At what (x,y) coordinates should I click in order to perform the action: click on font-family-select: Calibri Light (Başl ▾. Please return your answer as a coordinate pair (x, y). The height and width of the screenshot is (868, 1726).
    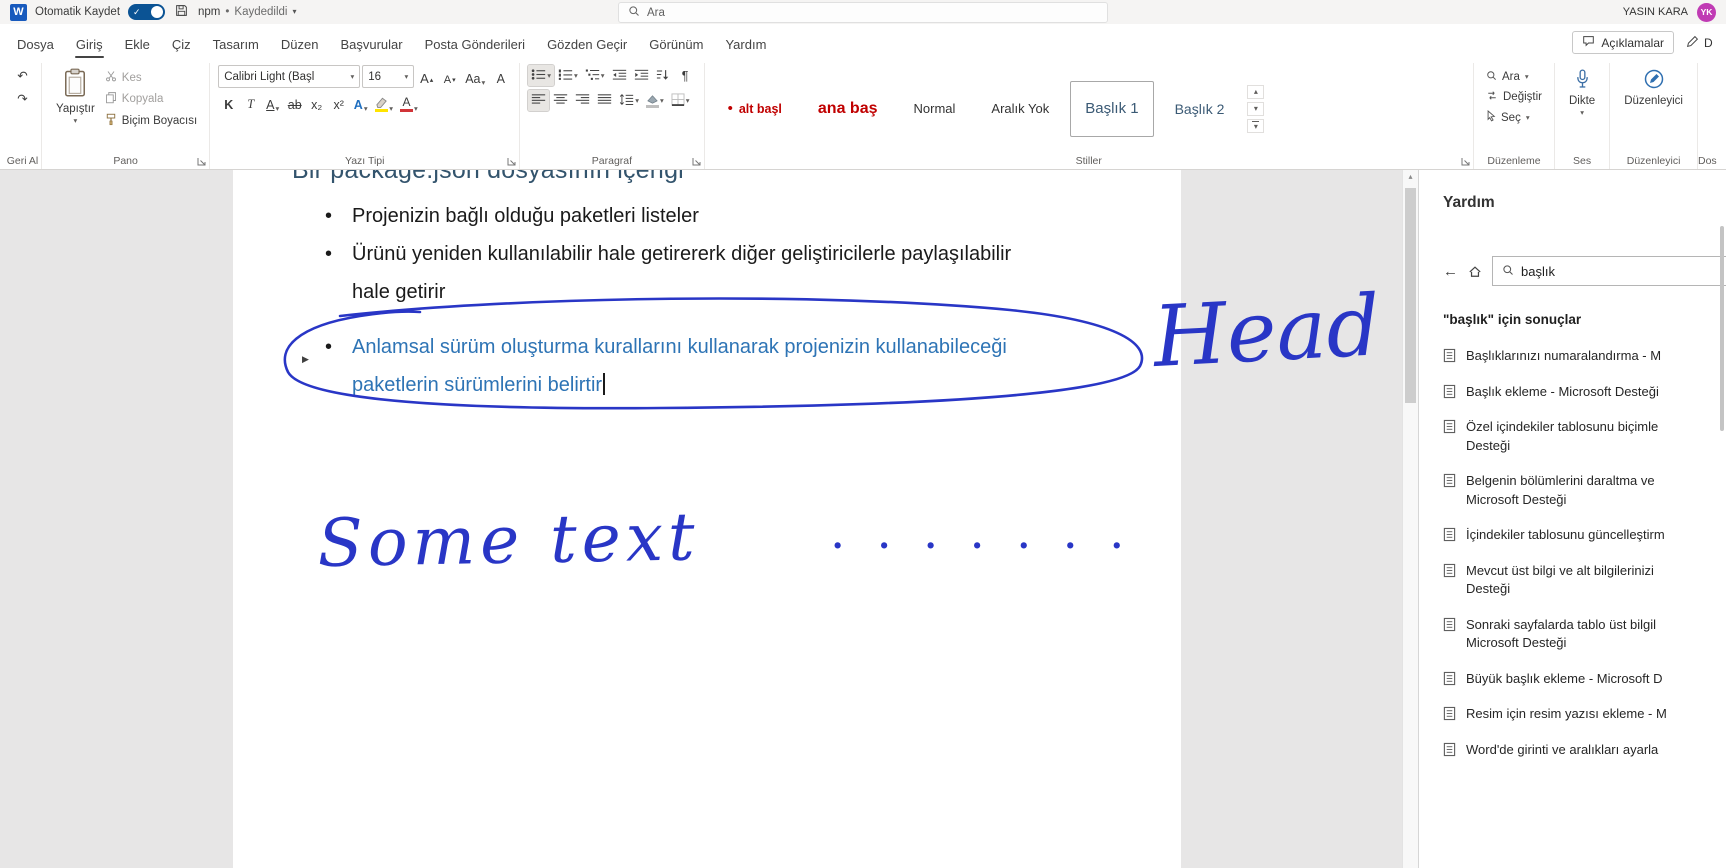
    Looking at the image, I should click on (289, 76).